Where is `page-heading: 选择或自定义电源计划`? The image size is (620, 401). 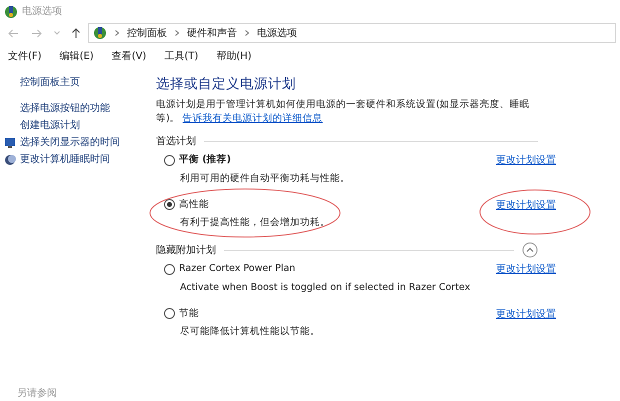 page-heading: 选择或自定义电源计划 is located at coordinates (226, 84).